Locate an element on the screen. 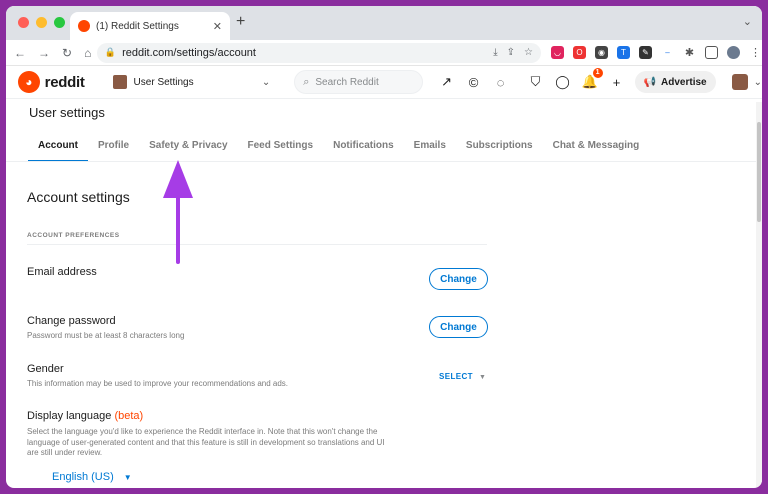 Image resolution: width=768 pixels, height=494 pixels. annotation-arrow-head is located at coordinates (178, 179).